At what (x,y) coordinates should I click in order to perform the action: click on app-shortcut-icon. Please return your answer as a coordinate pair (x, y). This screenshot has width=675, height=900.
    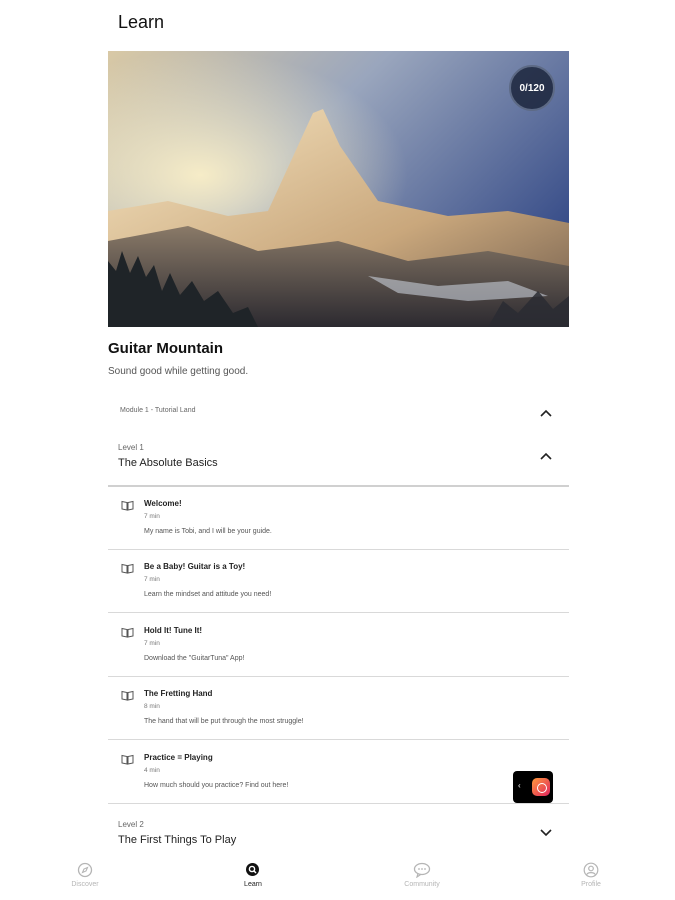
    Looking at the image, I should click on (541, 787).